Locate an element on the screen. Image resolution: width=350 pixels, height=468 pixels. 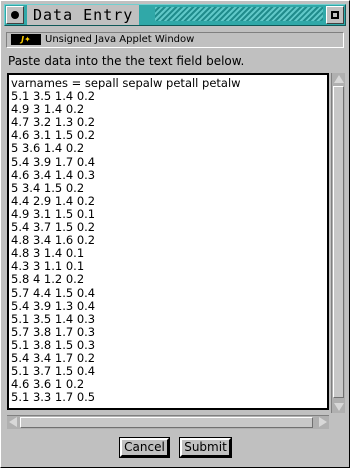
maximize-icon is located at coordinates (335, 15).